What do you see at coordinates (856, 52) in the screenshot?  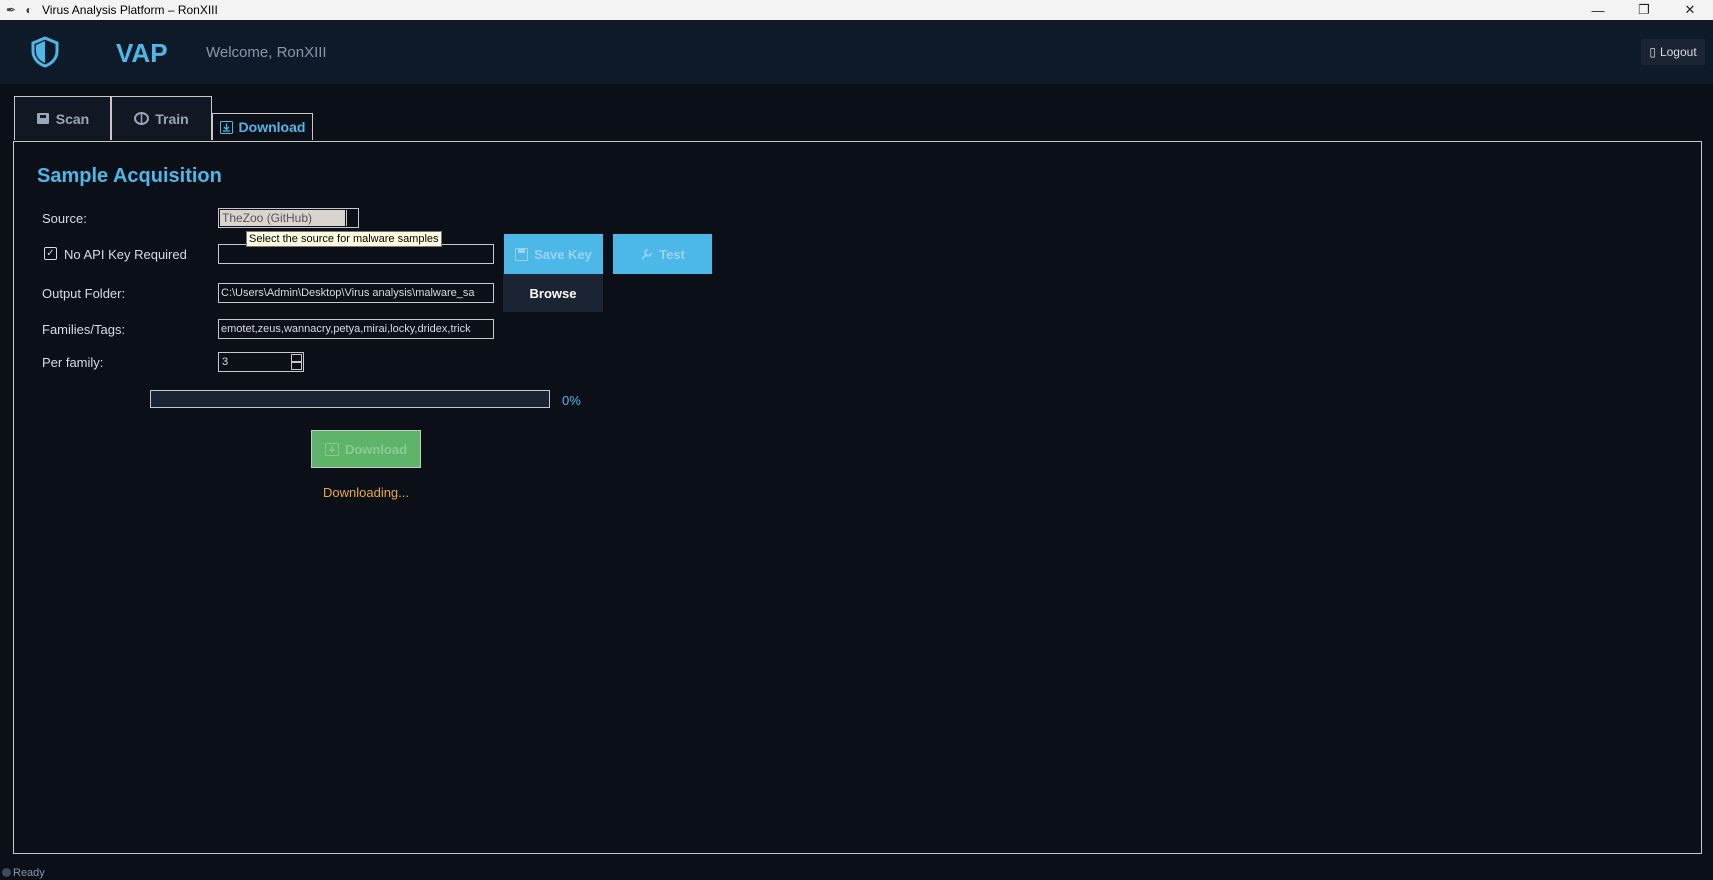 I see `app-header: VAP Welcome, RonXIII ▯ Logout` at bounding box center [856, 52].